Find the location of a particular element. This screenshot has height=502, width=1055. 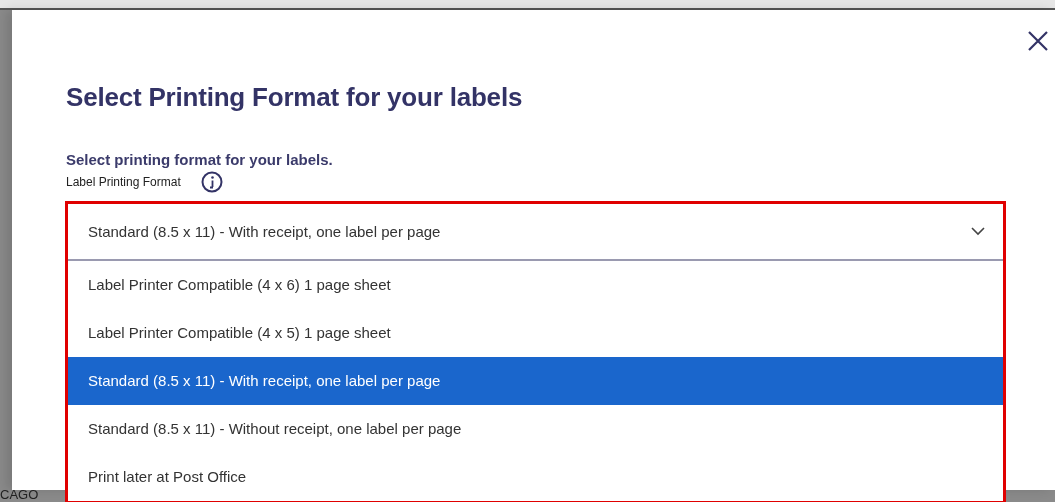

info-icon is located at coordinates (211, 182).